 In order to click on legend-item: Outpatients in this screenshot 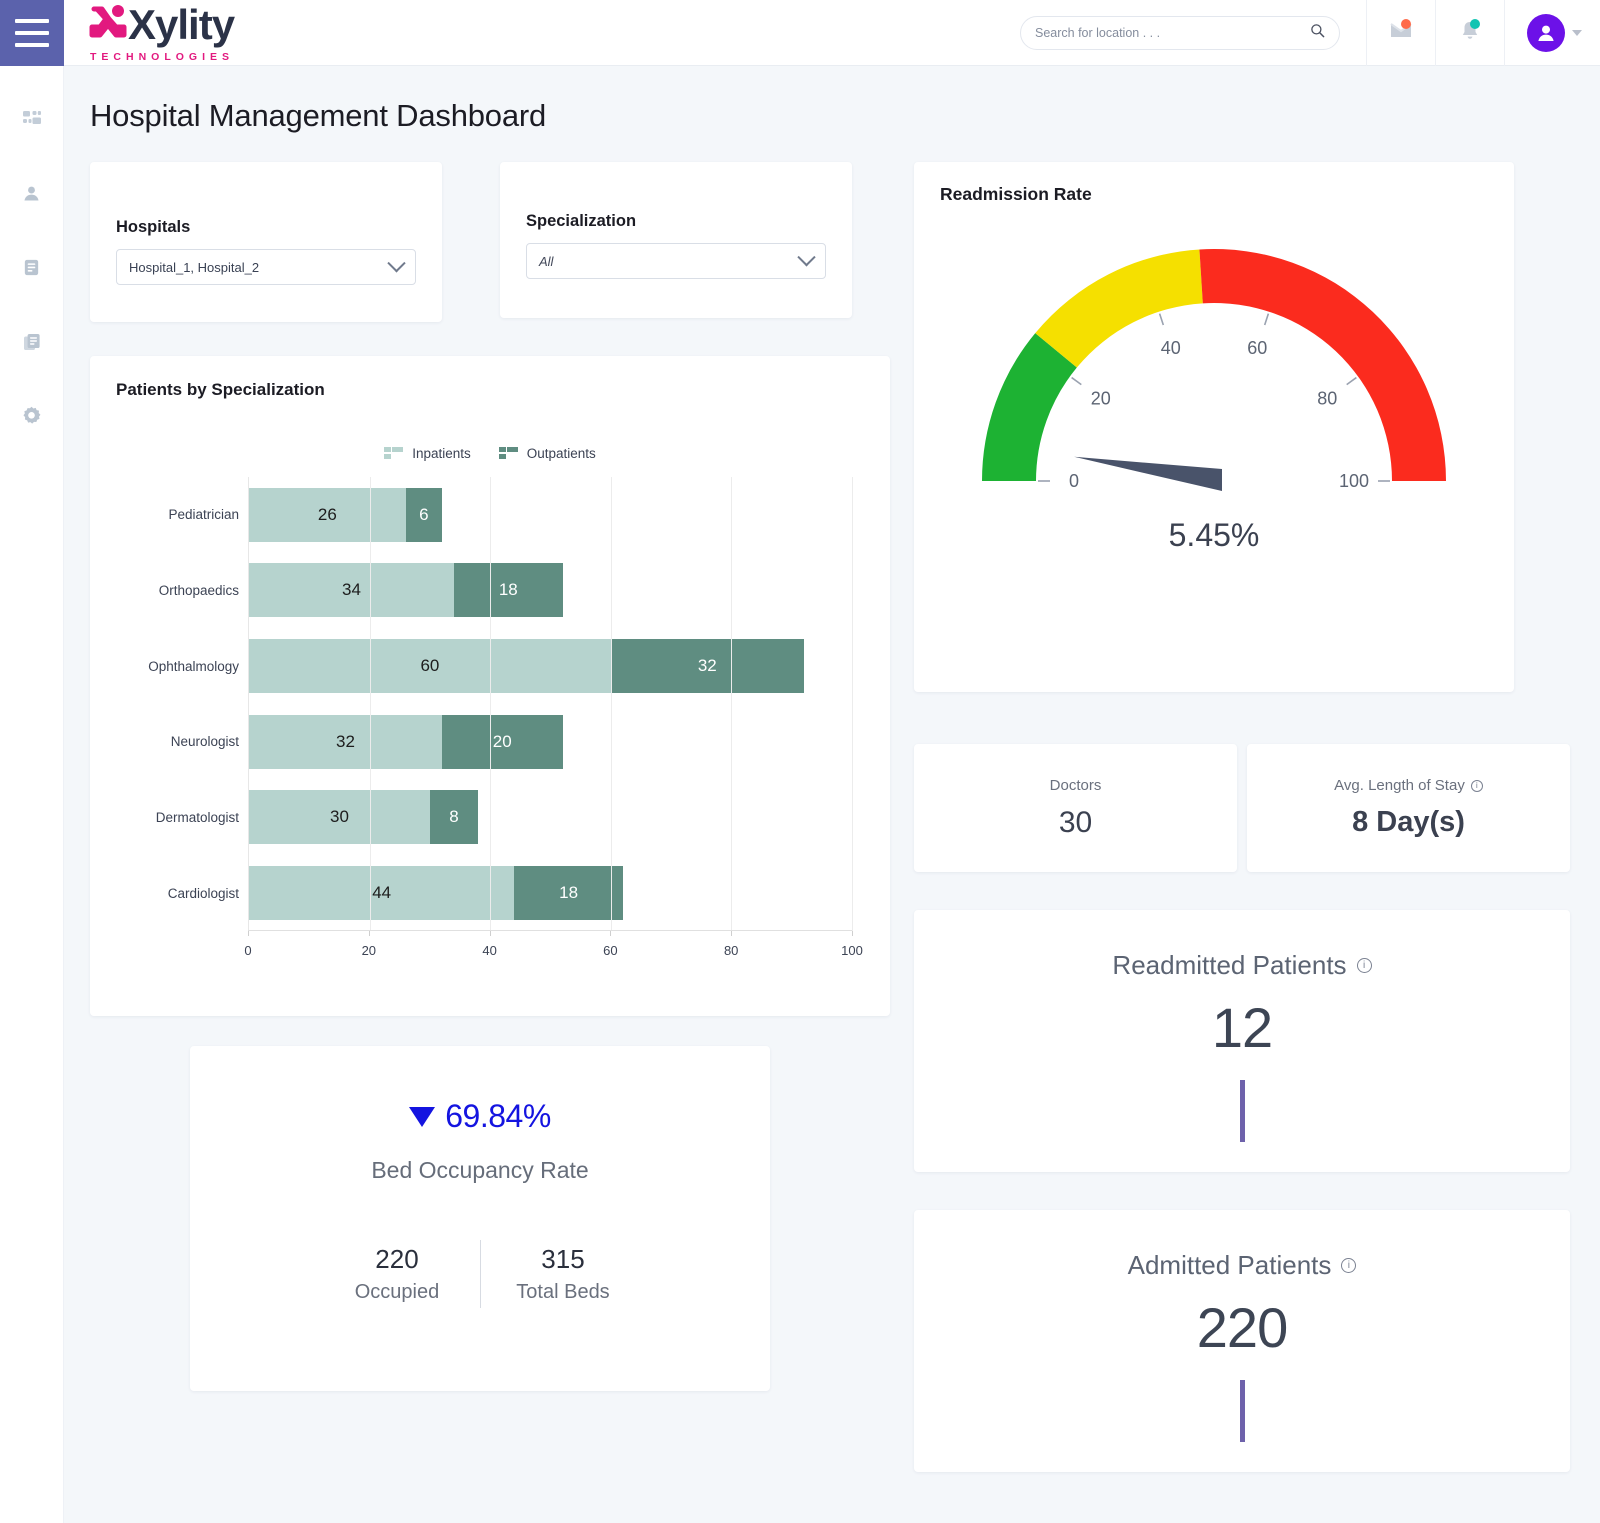, I will do `click(547, 453)`.